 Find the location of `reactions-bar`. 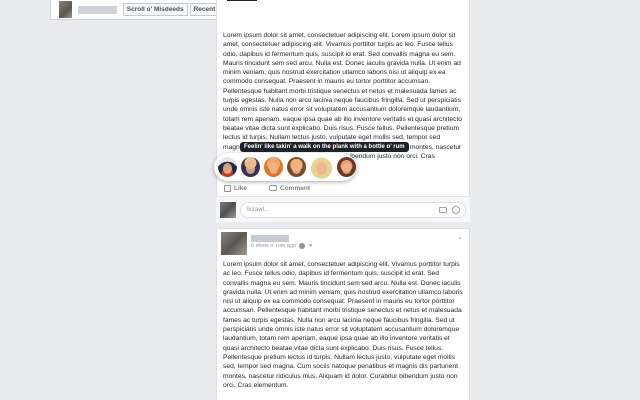

reactions-bar is located at coordinates (285, 167).